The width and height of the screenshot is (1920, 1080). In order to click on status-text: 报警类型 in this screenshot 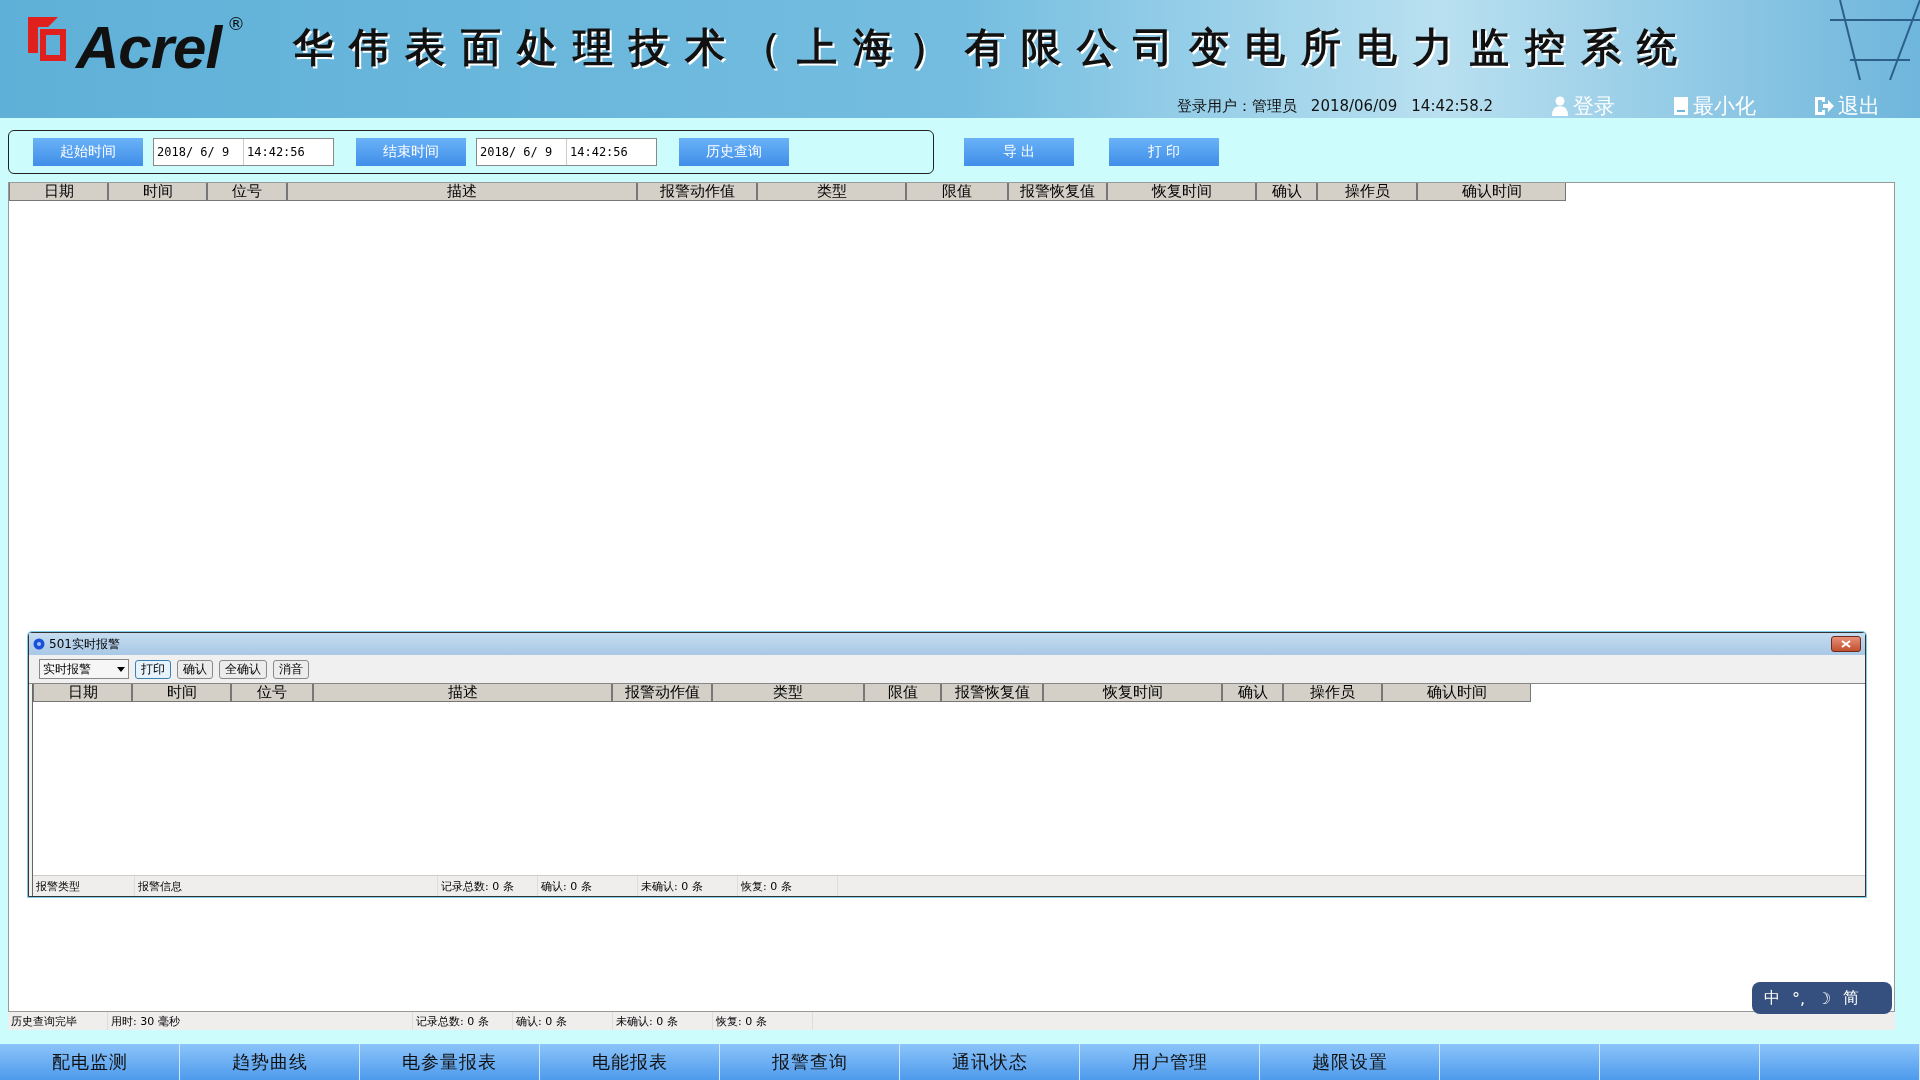, I will do `click(84, 886)`.